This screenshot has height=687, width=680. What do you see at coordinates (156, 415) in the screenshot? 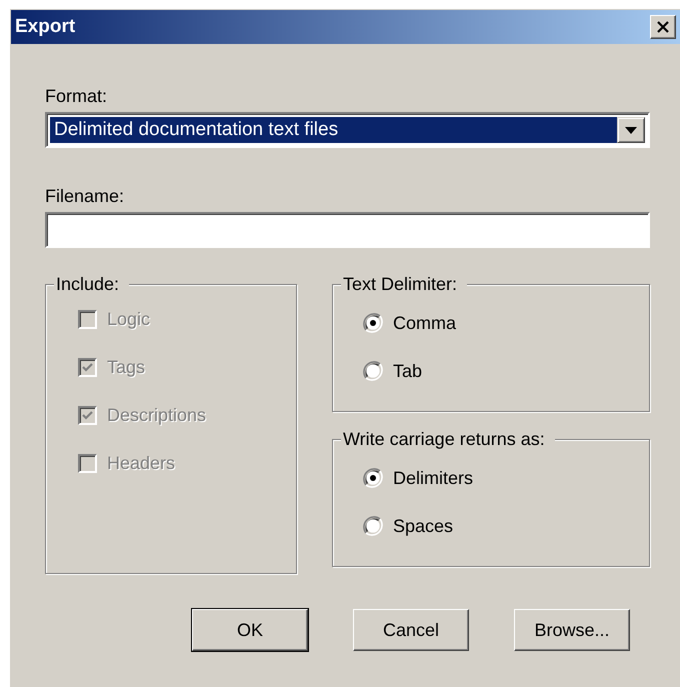
I see `checkbox-label: Descriptions` at bounding box center [156, 415].